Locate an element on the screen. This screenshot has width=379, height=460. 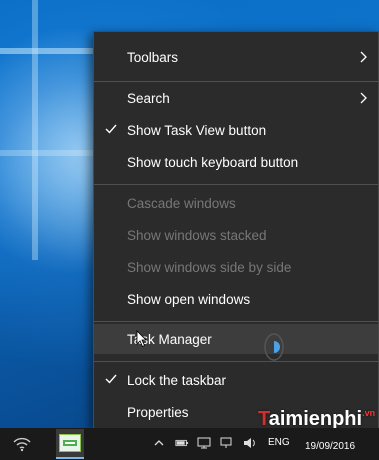
pinned-app-button is located at coordinates (70, 444).